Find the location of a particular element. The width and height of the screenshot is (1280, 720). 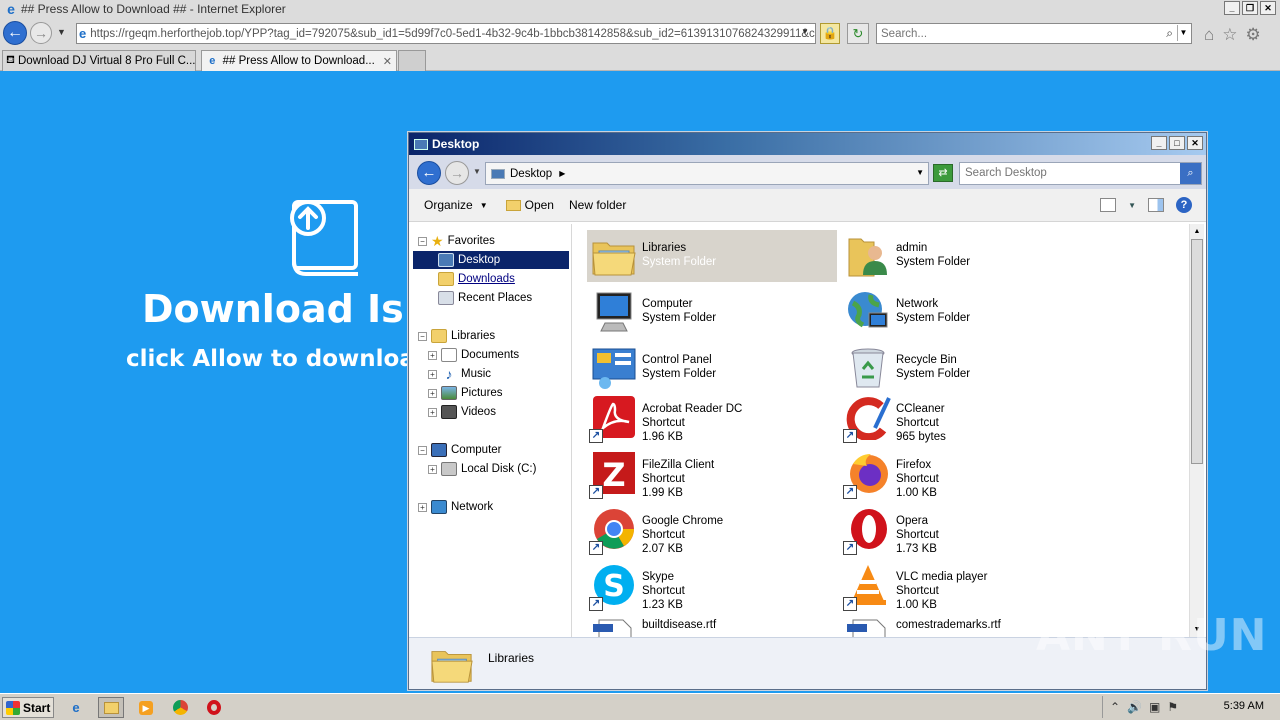

file-item-network: Network System Folder is located at coordinates (966, 312).